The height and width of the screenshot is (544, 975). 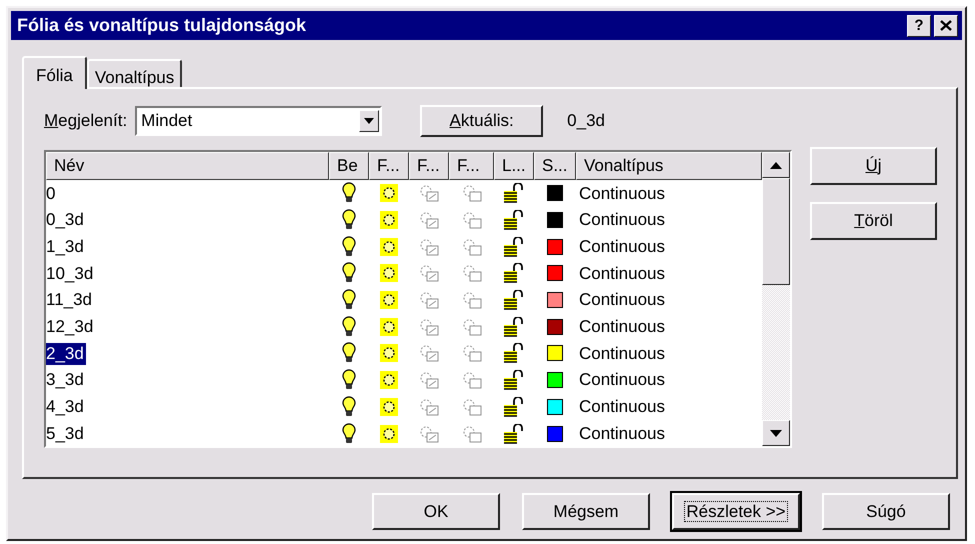 I want to click on window-title: Fólia és vonaltípus tulajdonságok, so click(x=162, y=25).